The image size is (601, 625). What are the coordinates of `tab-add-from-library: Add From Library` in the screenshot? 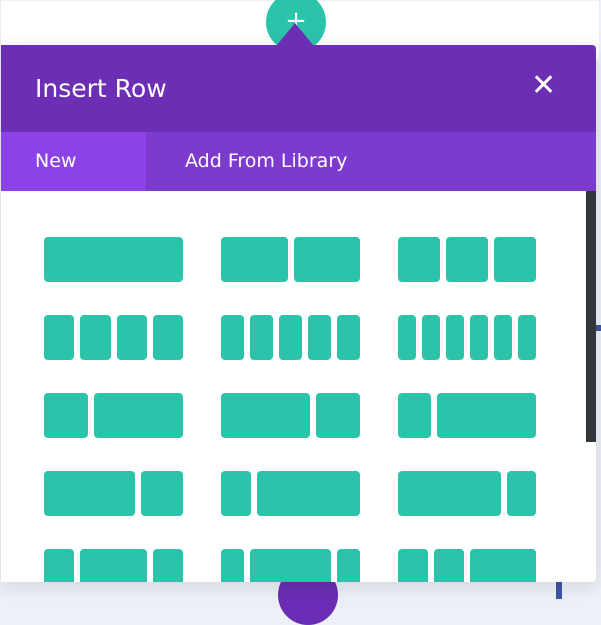 It's located at (263, 161).